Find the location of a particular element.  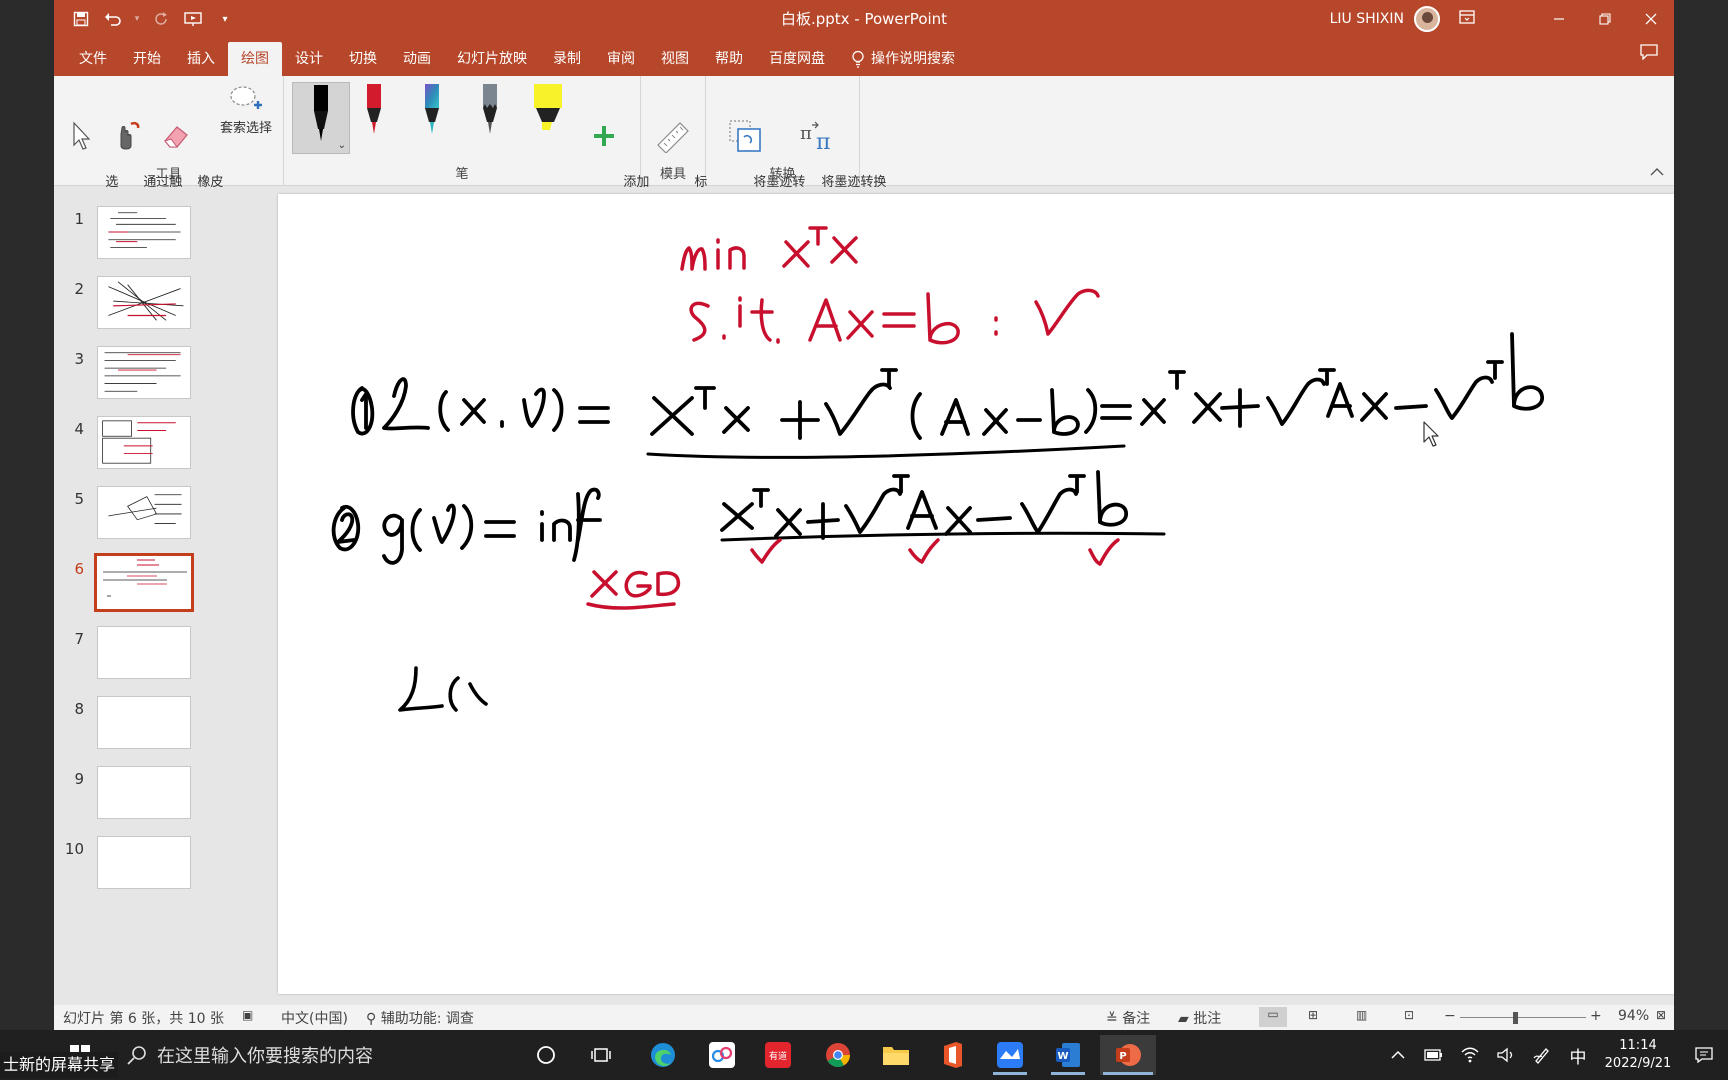

account-area: LIU SHIXIN is located at coordinates (1407, 19).